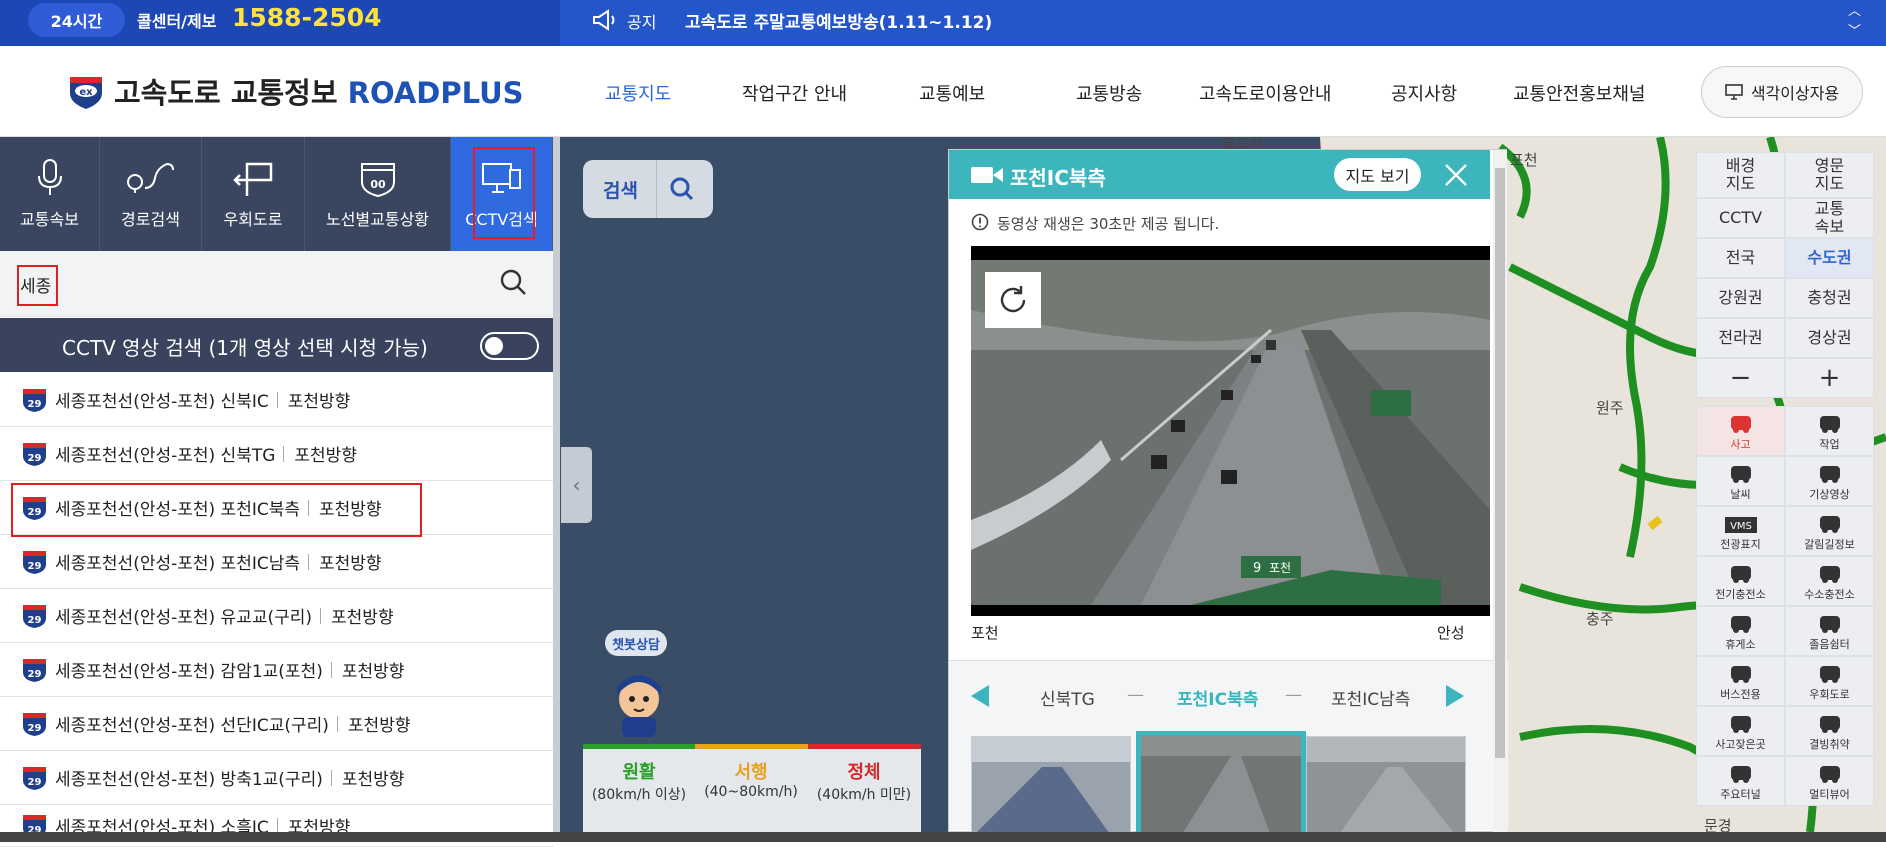 Image resolution: width=1886 pixels, height=847 pixels. I want to click on list-item: 29 세종포천선(안성-포천) 방축1교(구리) 포천방향, so click(276, 778).